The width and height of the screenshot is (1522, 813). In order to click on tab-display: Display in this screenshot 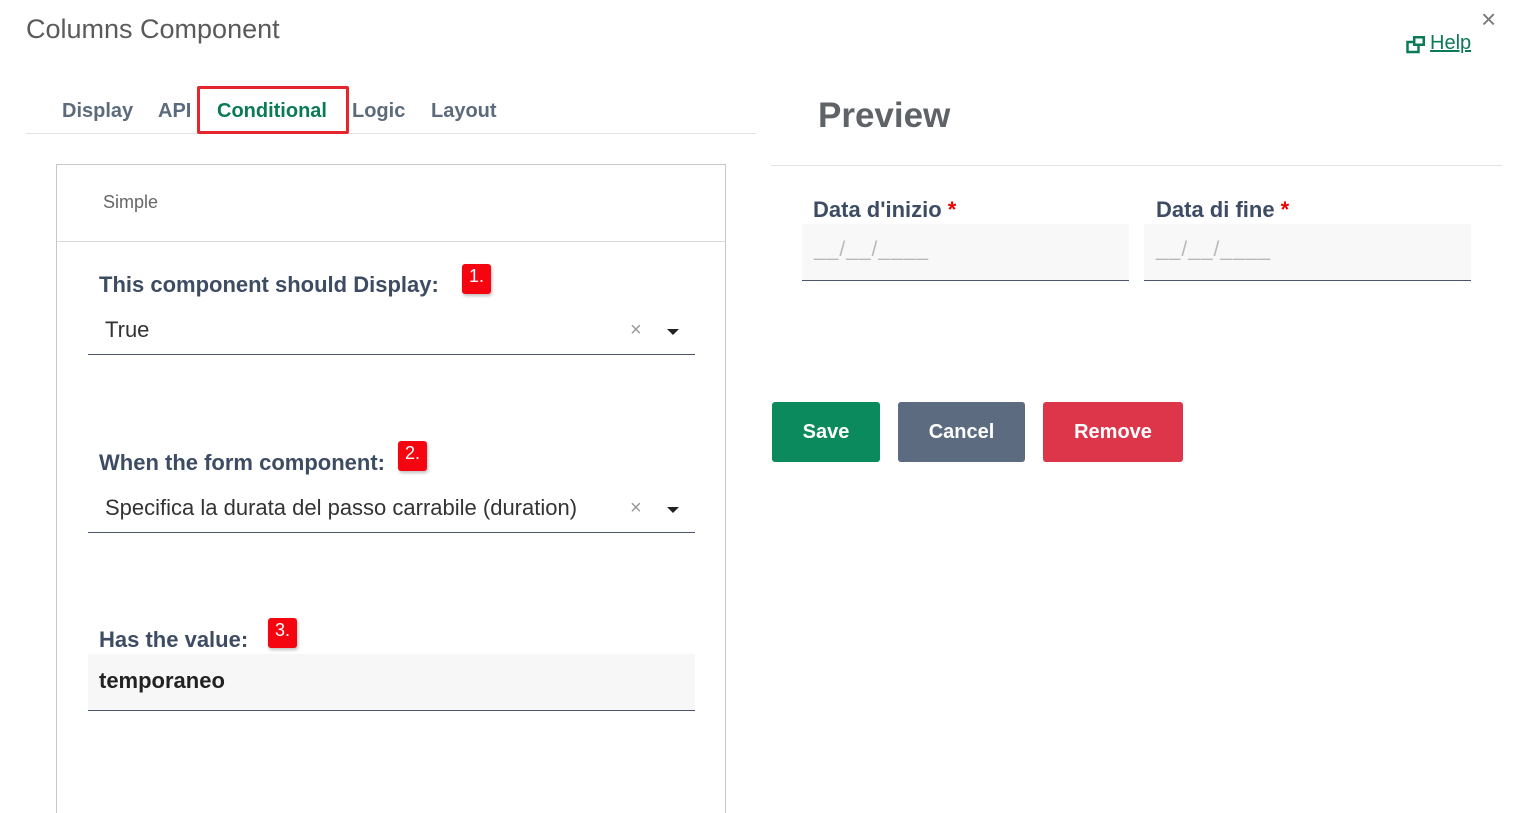, I will do `click(97, 110)`.